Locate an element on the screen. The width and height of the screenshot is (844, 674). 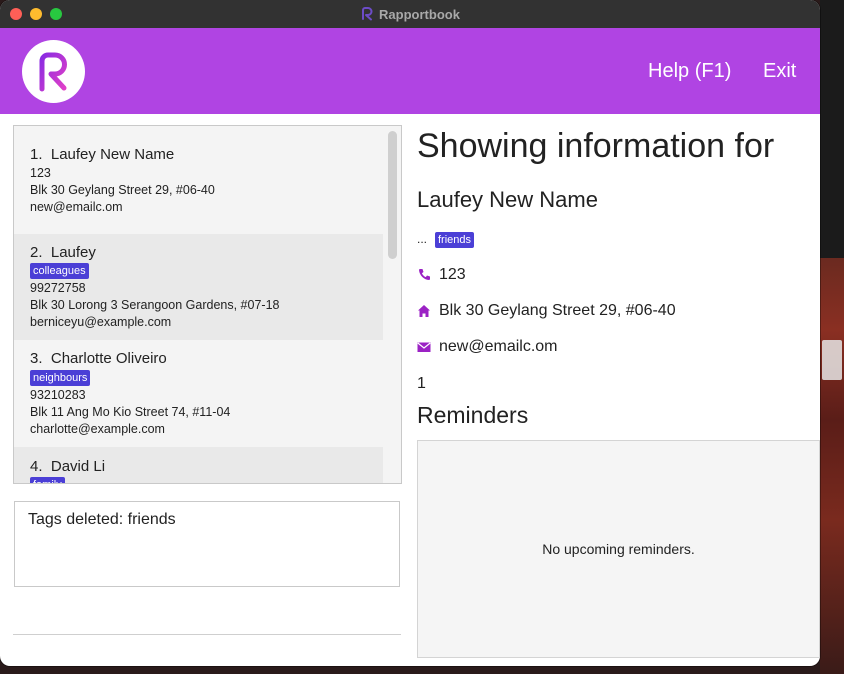
reminders-empty-message: No upcoming reminders. is located at coordinates (618, 549).